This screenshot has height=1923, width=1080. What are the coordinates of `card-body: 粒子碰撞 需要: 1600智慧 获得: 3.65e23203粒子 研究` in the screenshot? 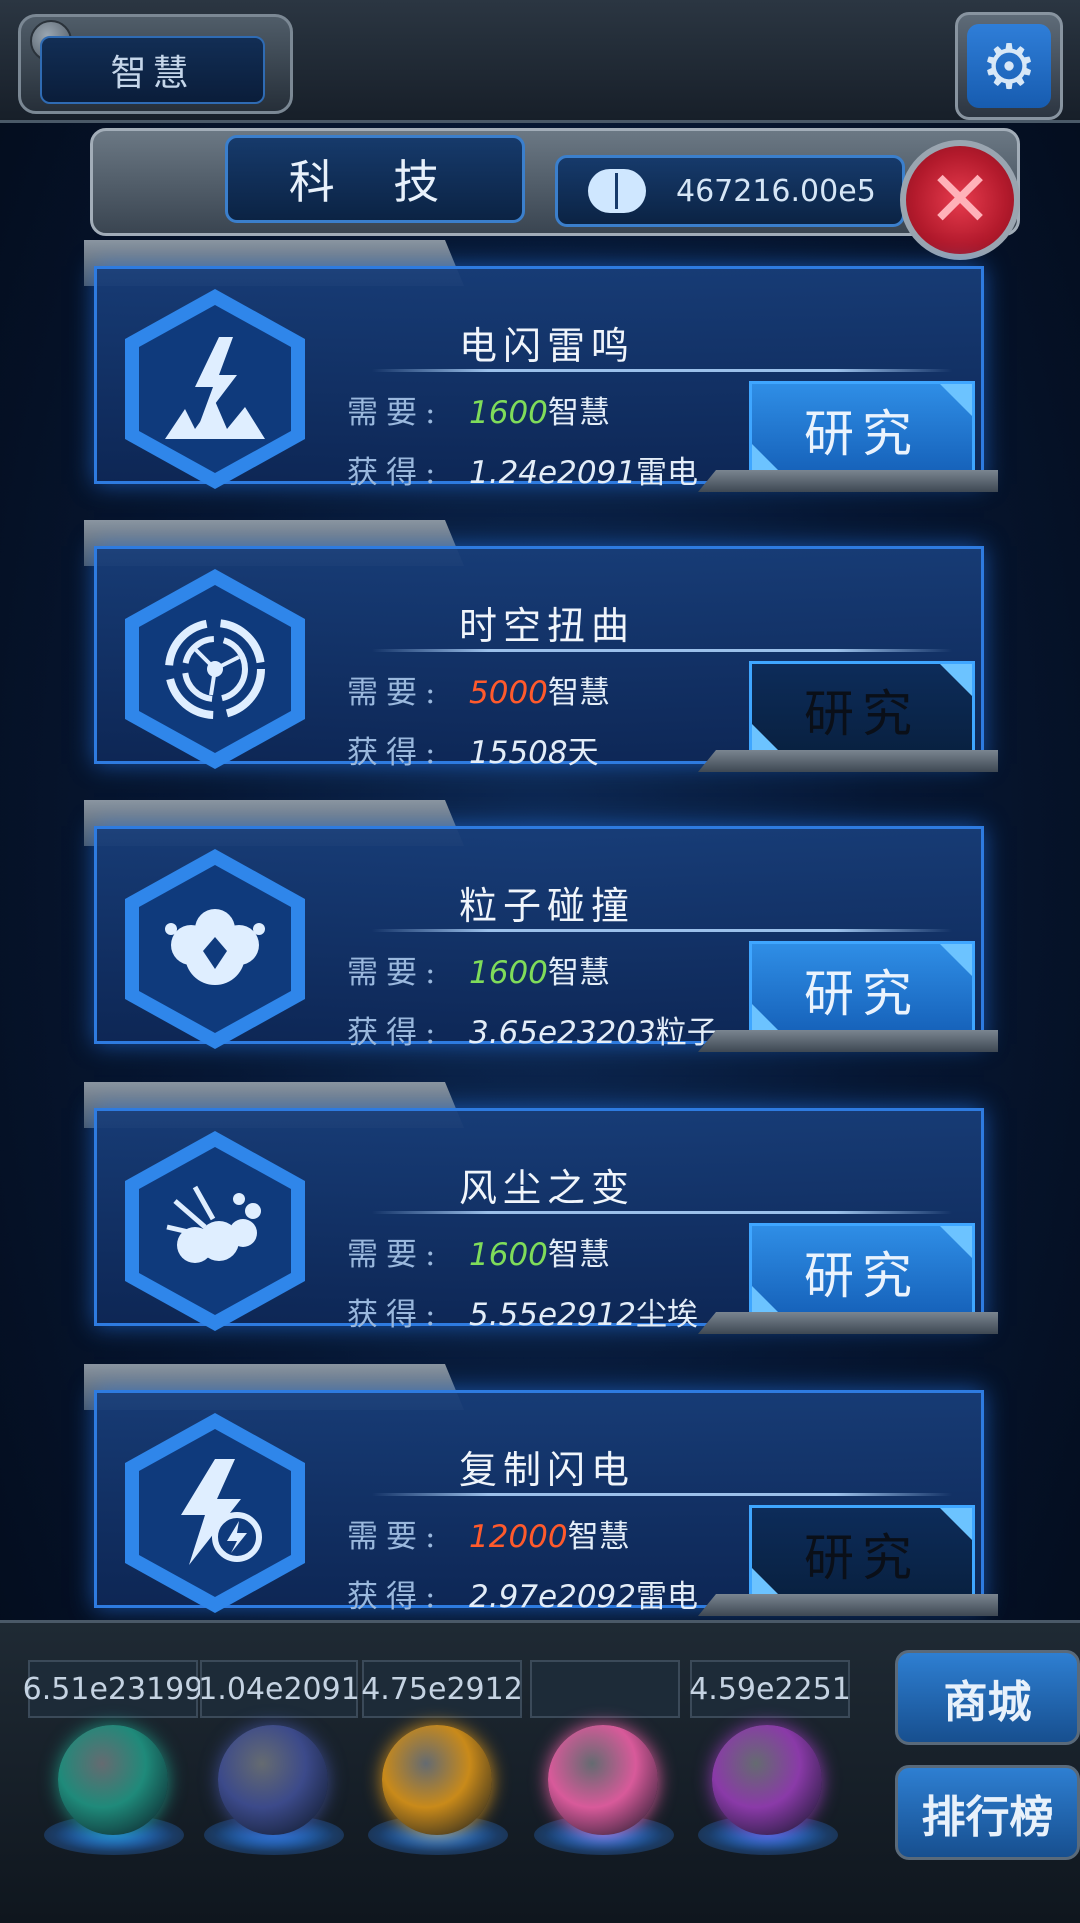 It's located at (539, 938).